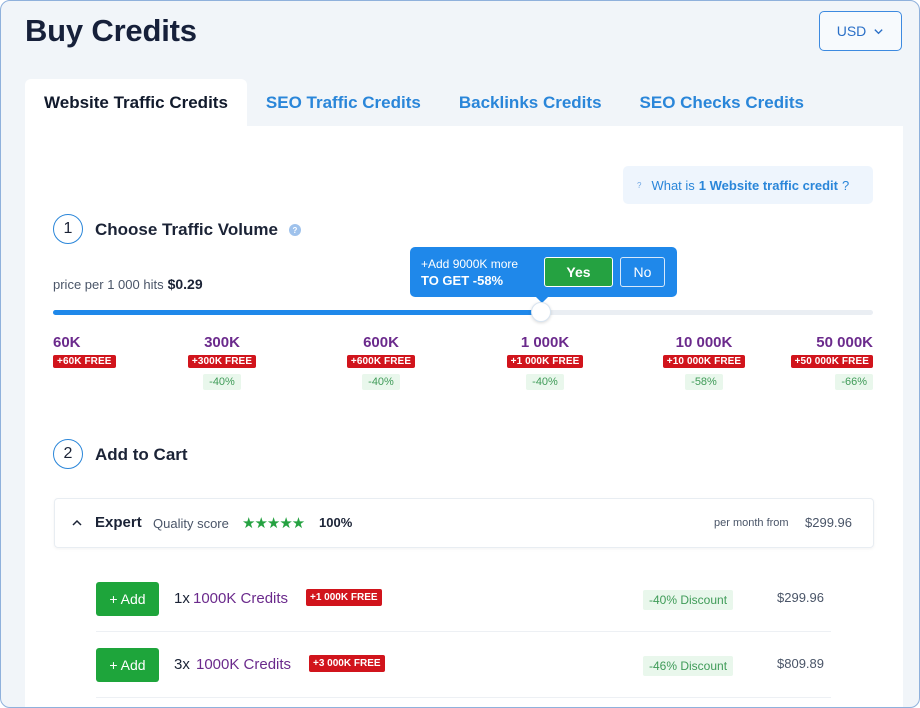 This screenshot has height=708, width=920. I want to click on price-per-hits: price per 1 000 hits $0.29, so click(128, 284).